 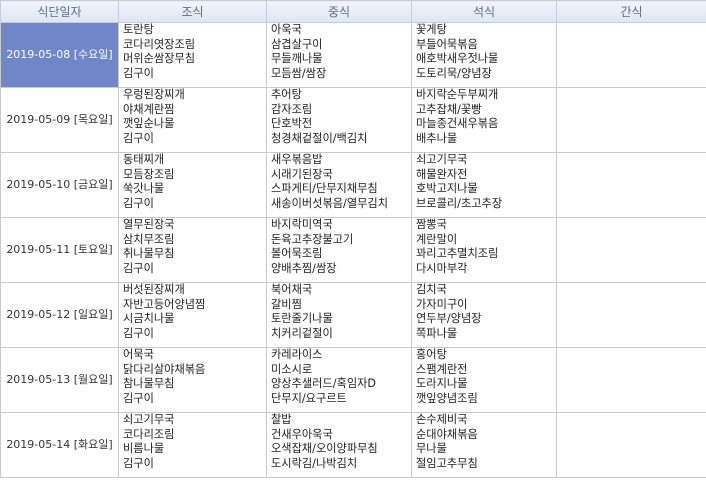 I want to click on lunch-cell: 추어탕 감자조림 단호박전 청경채겉절이/백김치, so click(x=339, y=120).